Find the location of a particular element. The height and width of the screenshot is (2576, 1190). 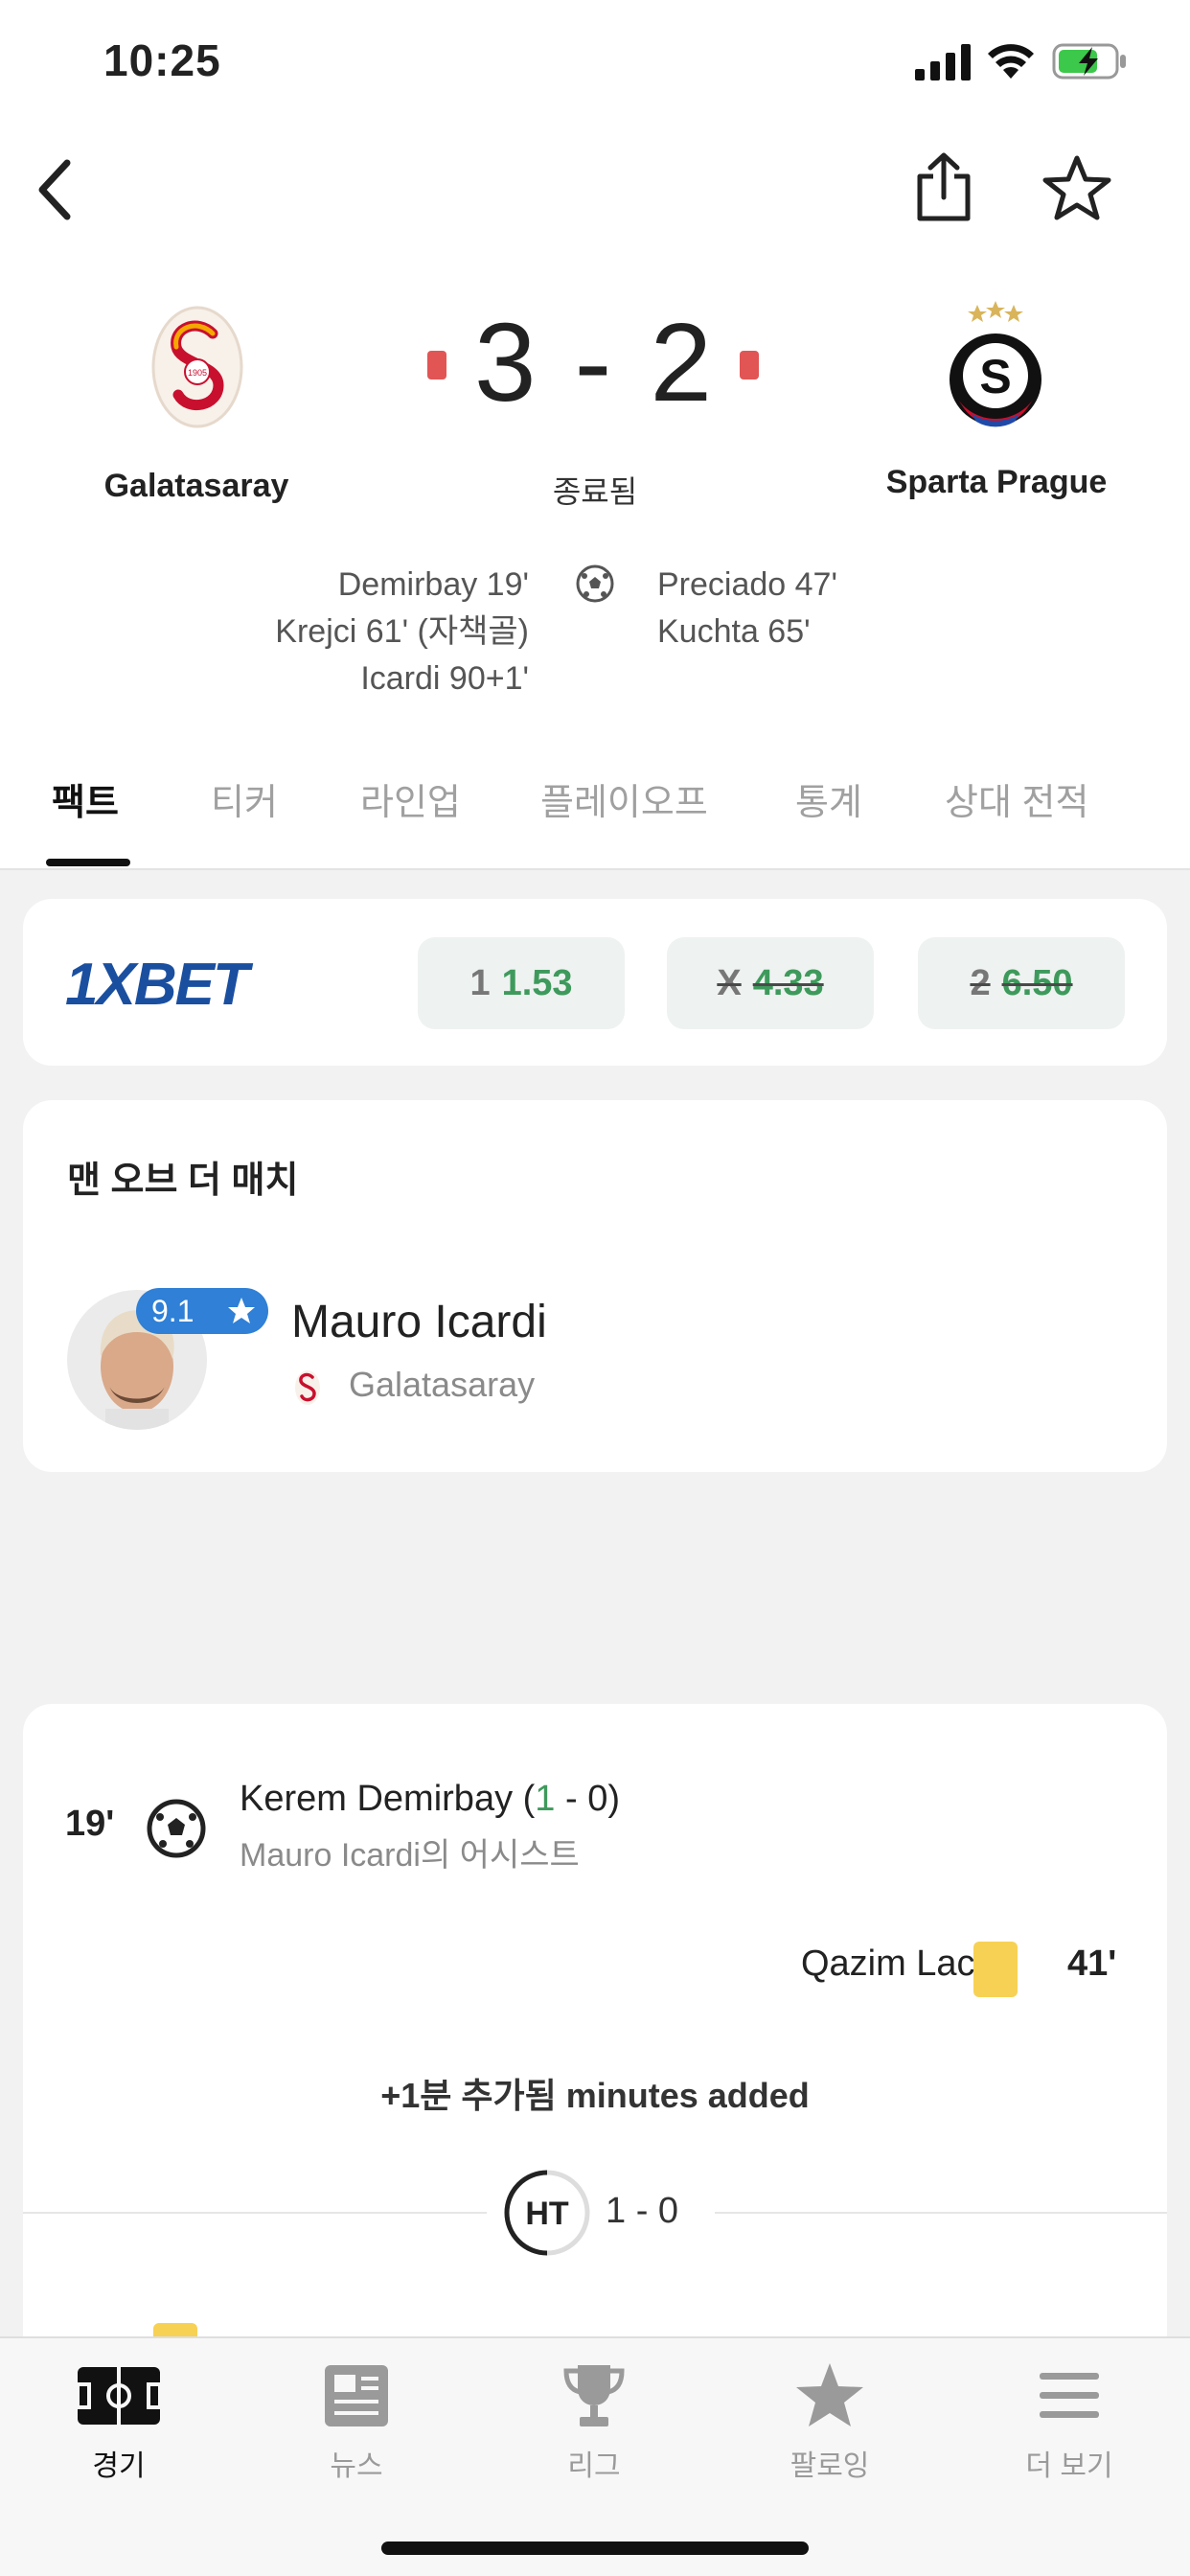

goal-score-open: ( is located at coordinates (529, 1799).